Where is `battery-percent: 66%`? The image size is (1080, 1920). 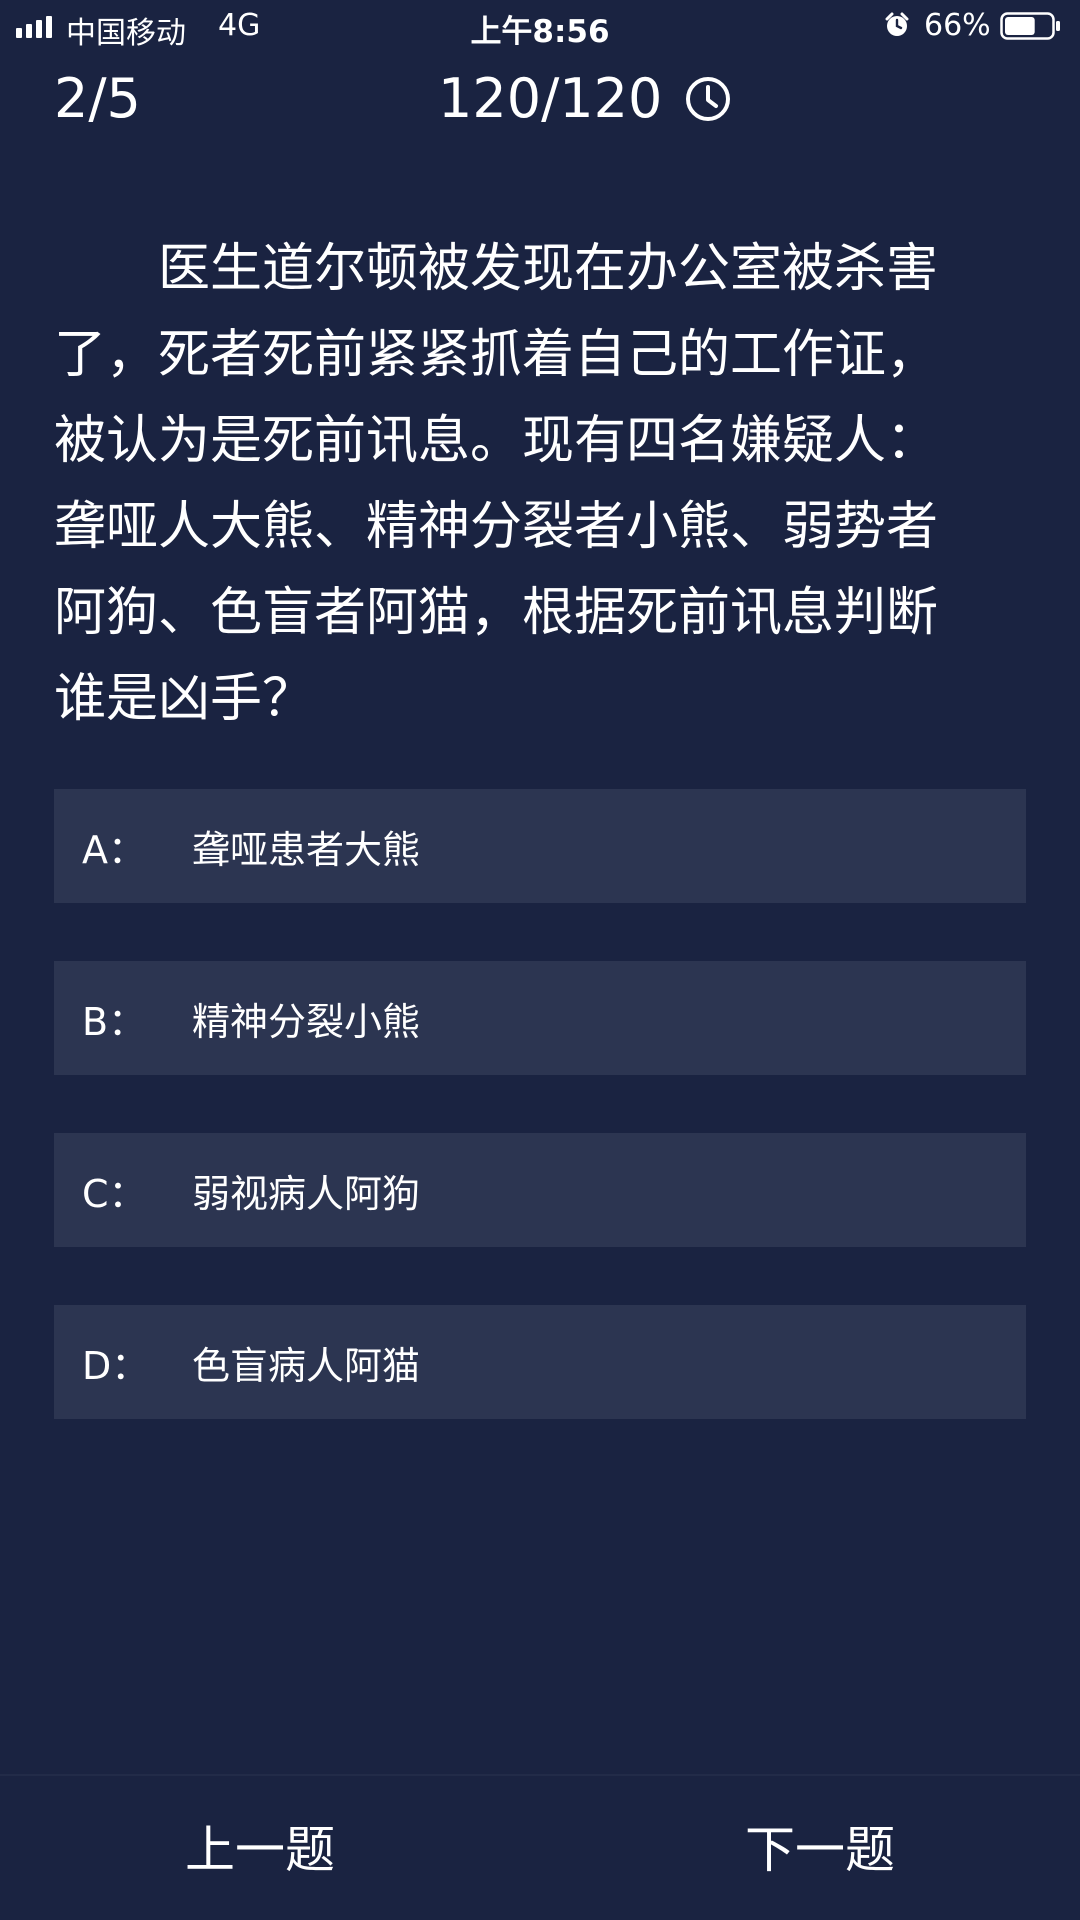 battery-percent: 66% is located at coordinates (957, 25).